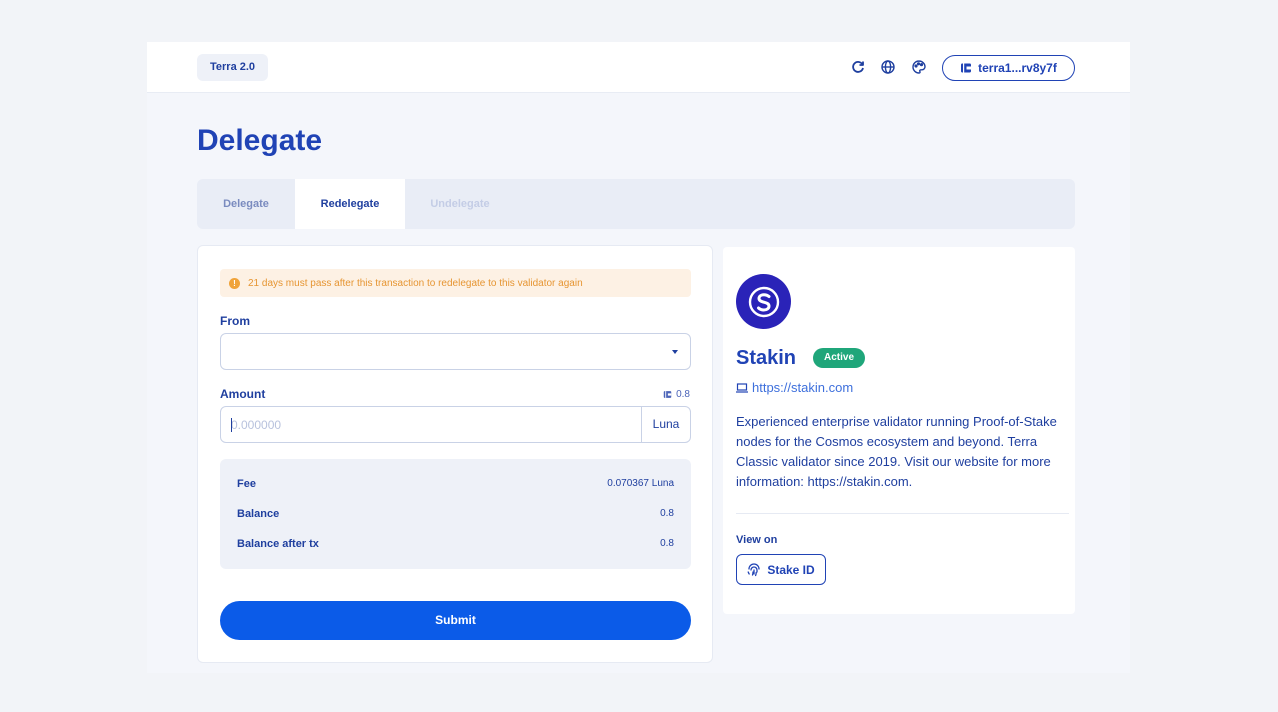  What do you see at coordinates (675, 352) in the screenshot?
I see `chevron-down-icon` at bounding box center [675, 352].